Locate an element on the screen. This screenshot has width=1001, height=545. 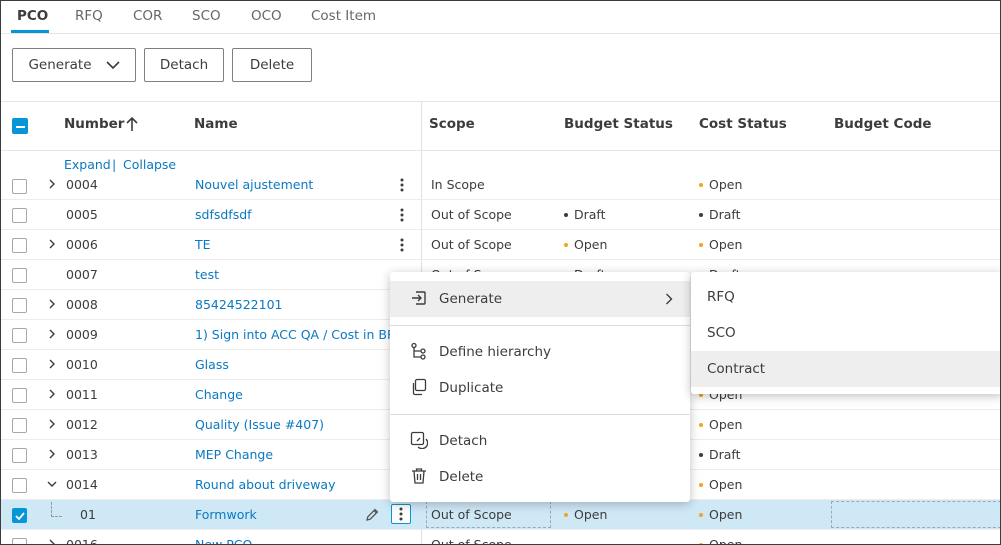
select-all-checkbox is located at coordinates (20, 126).